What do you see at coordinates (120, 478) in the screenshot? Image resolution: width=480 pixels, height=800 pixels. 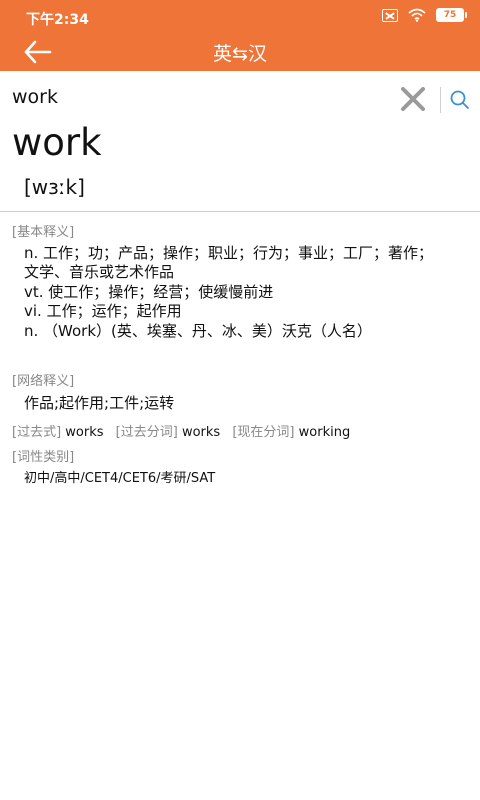 I see `word-levels: 初中/高中/CET4/CET6/考研/SAT` at bounding box center [120, 478].